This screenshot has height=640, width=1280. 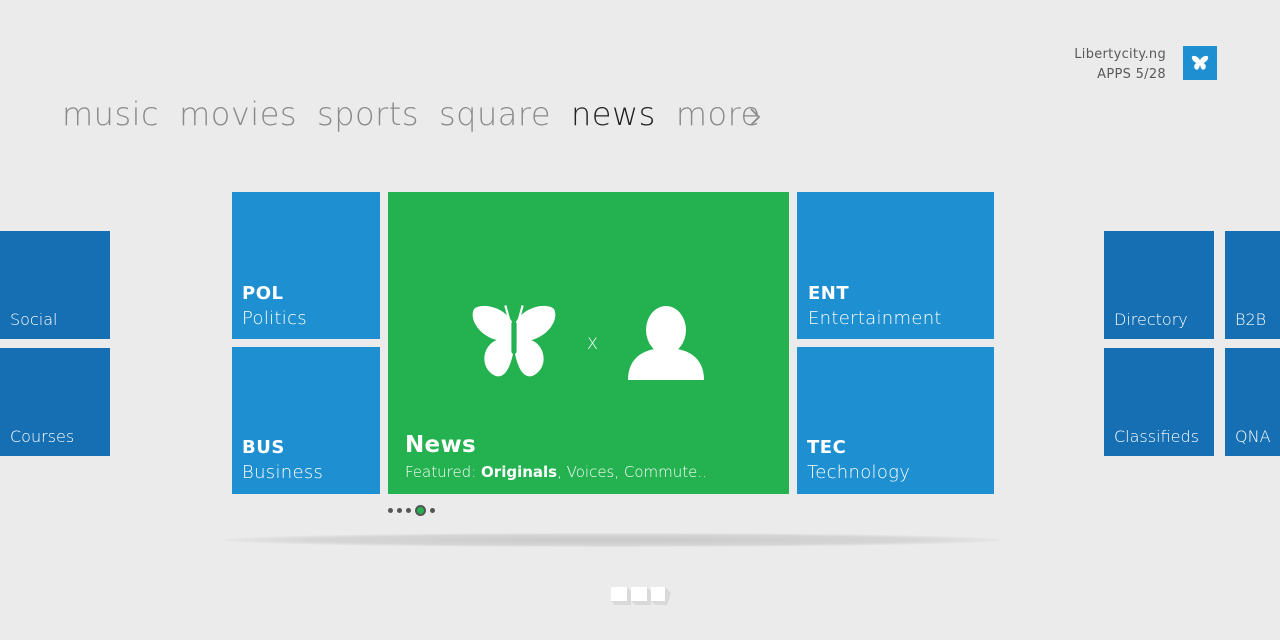 What do you see at coordinates (55, 285) in the screenshot?
I see `tile-social: Social` at bounding box center [55, 285].